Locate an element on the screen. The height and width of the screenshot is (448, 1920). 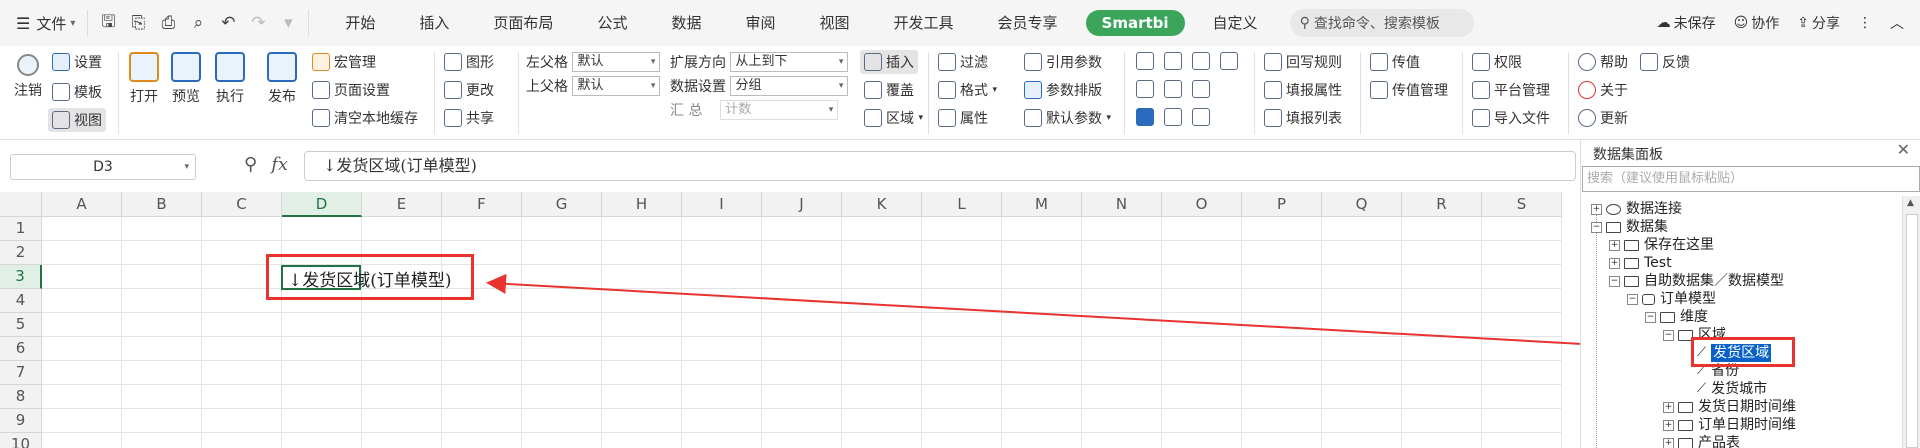
tree-item-product: + 产品表 is located at coordinates (1701, 441).